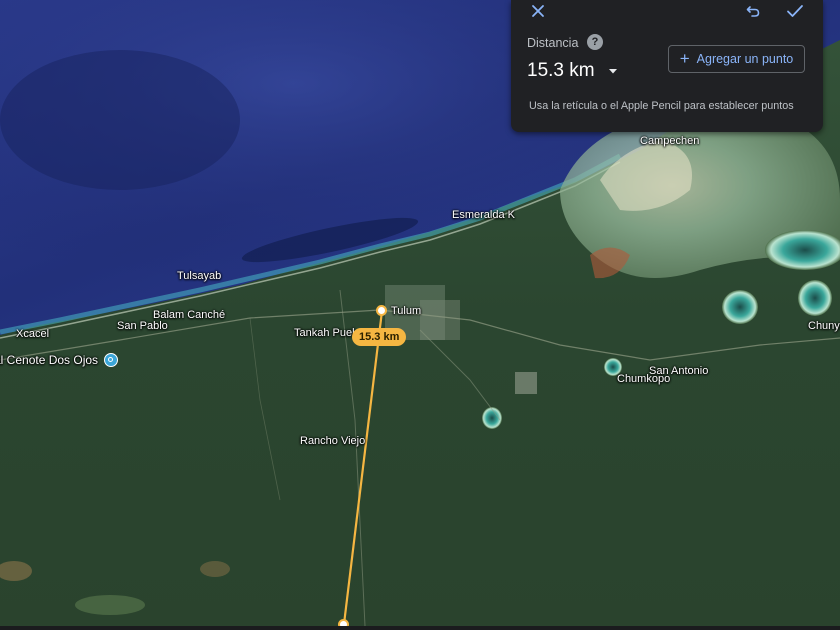  I want to click on place-pin-icon, so click(111, 360).